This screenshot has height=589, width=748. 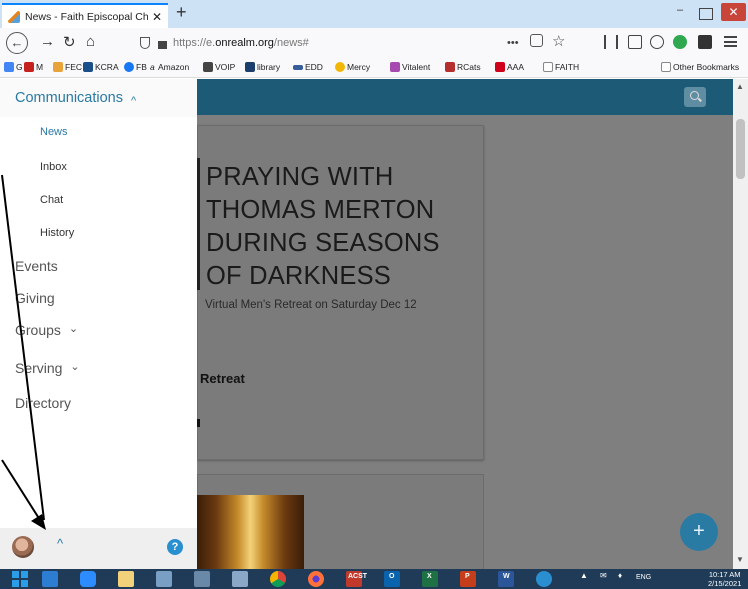 I want to click on bookmark-folder: Other Bookmarks, so click(x=700, y=67).